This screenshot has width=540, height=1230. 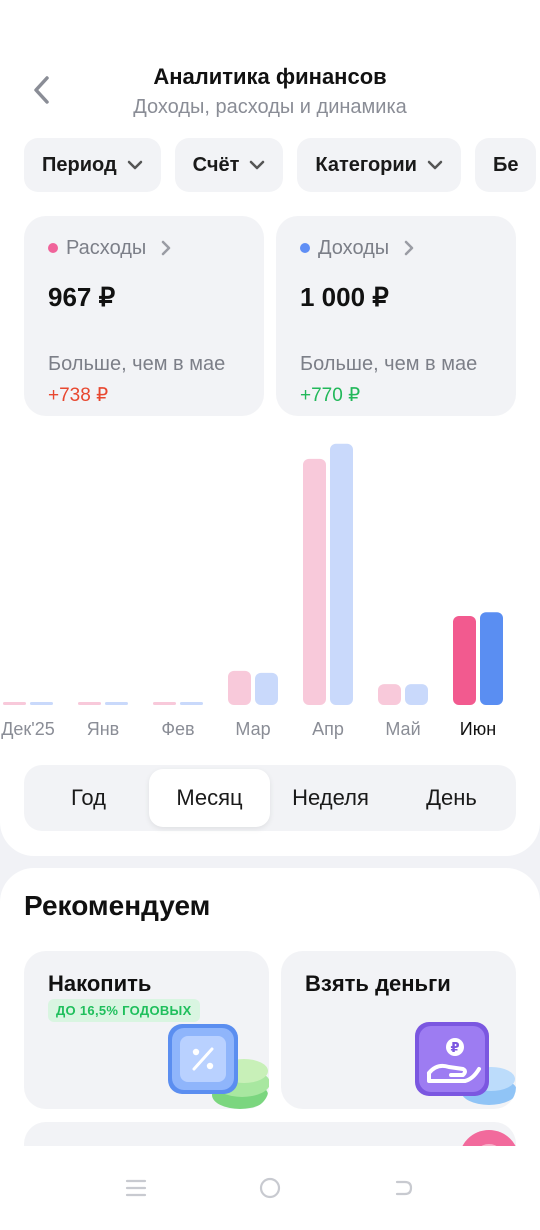 What do you see at coordinates (79, 164) in the screenshot?
I see `filter-label: Период` at bounding box center [79, 164].